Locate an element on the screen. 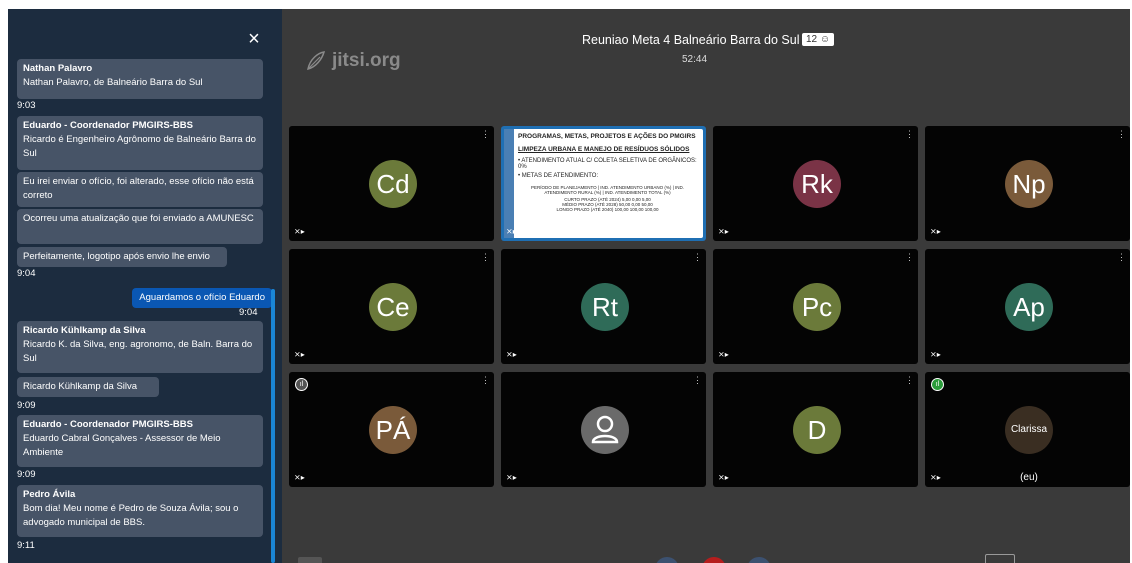 The image size is (1132, 563). chat-sender: Ricardo Kühlkamp da Silva is located at coordinates (84, 330).